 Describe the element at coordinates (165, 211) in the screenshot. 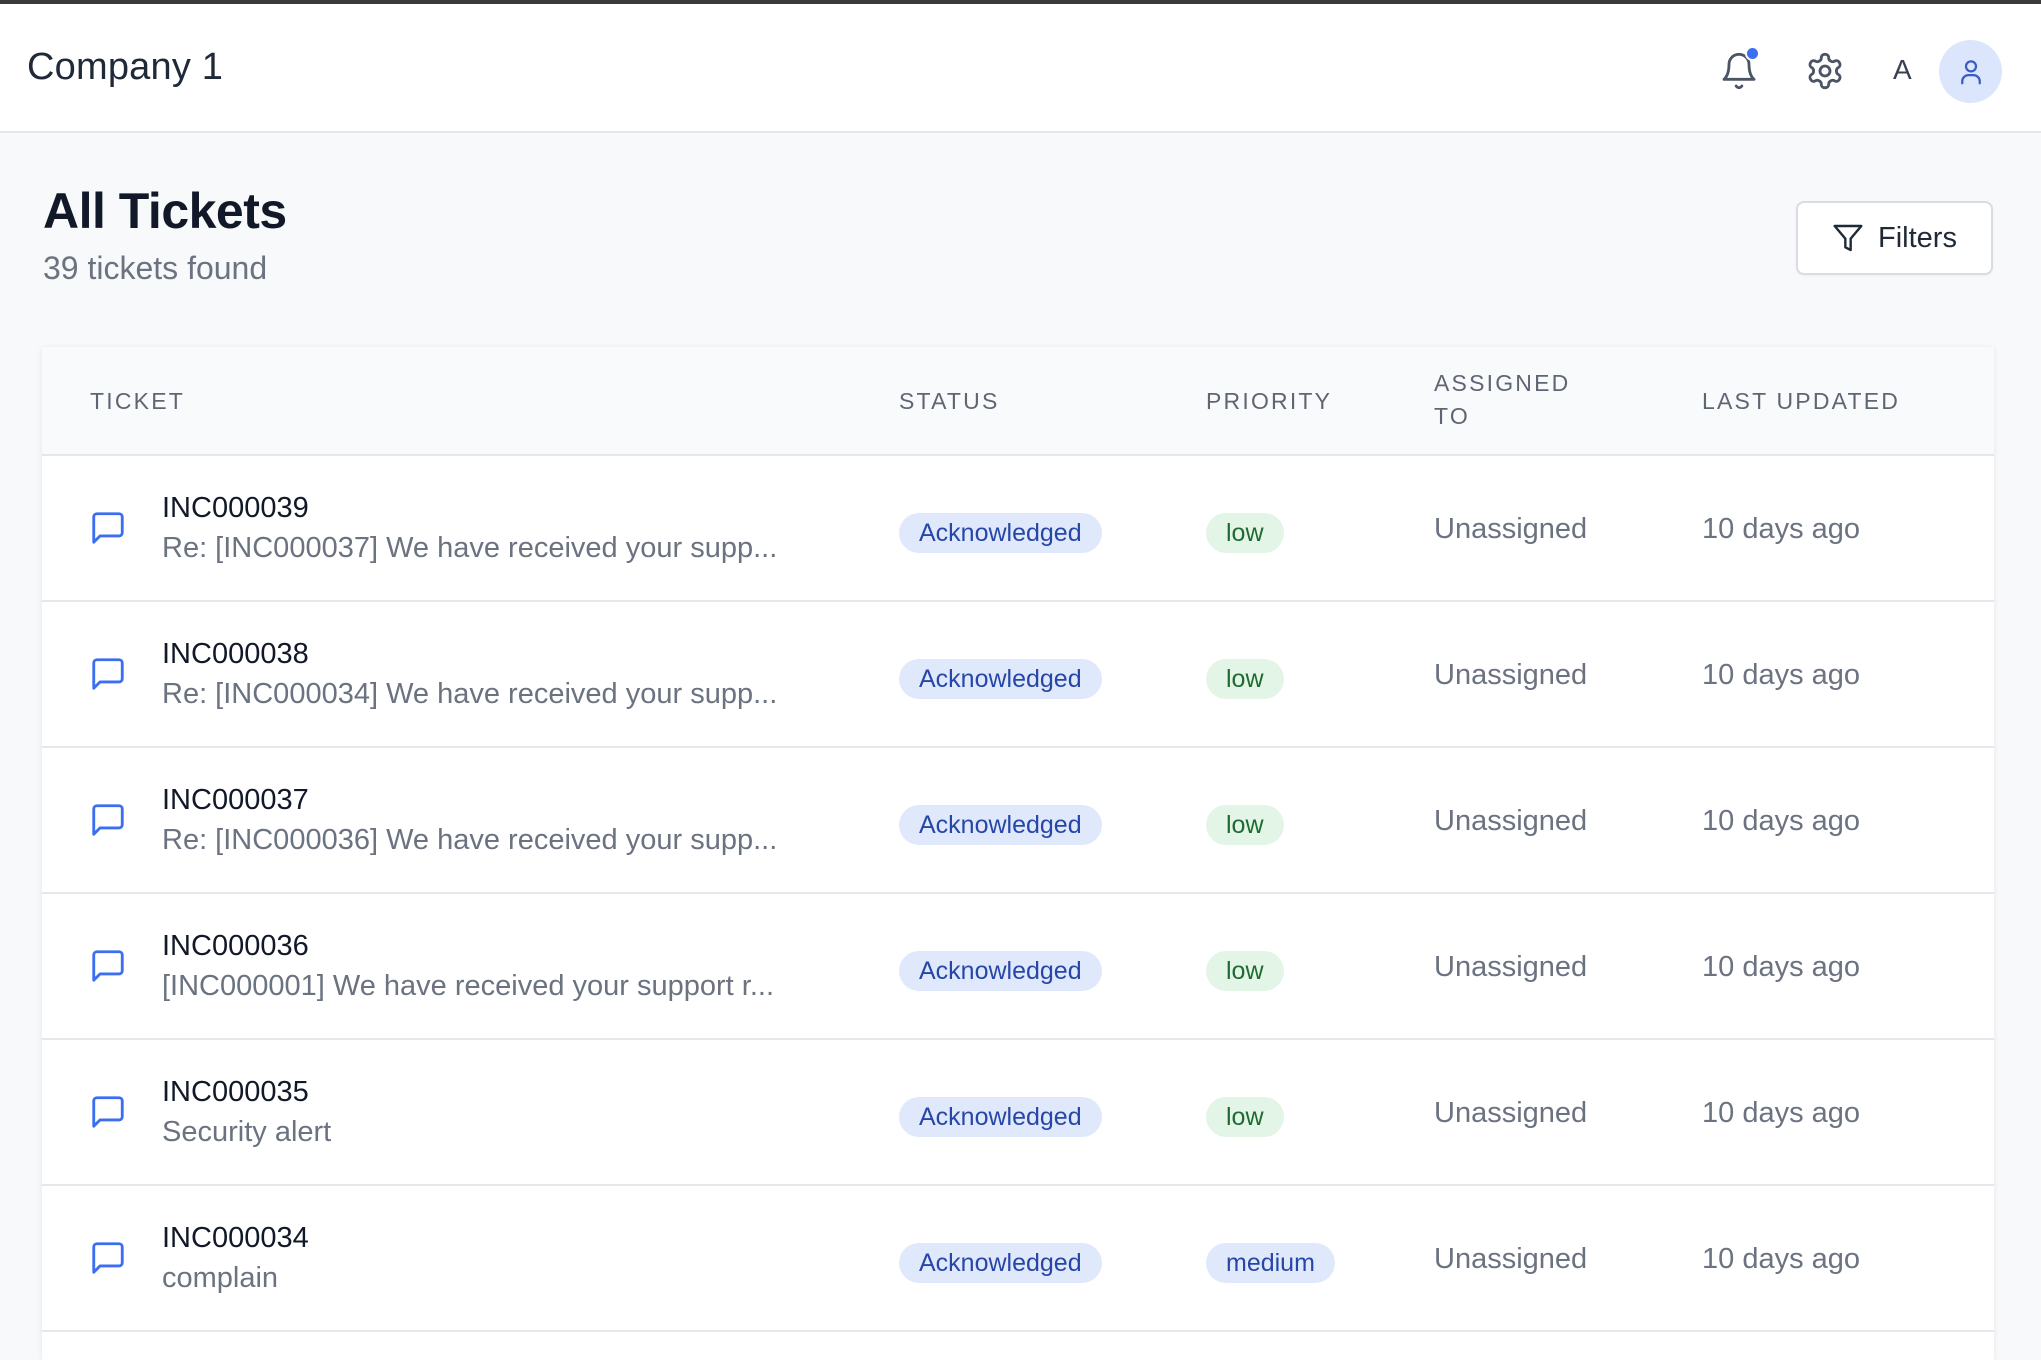

I see `page-title: All Tickets` at that location.